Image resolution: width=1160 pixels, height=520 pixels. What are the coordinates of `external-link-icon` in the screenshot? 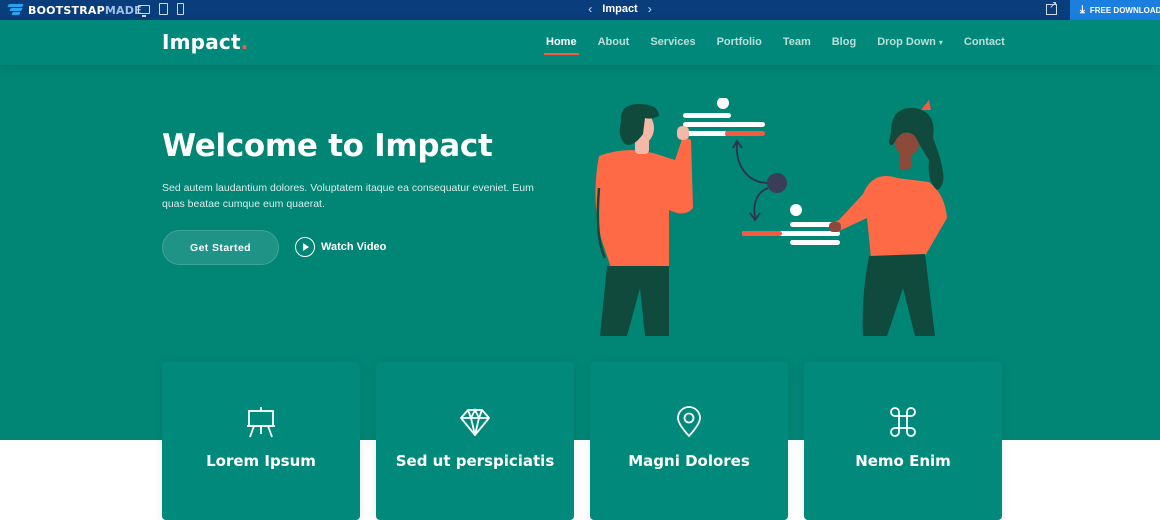 It's located at (1051, 7).